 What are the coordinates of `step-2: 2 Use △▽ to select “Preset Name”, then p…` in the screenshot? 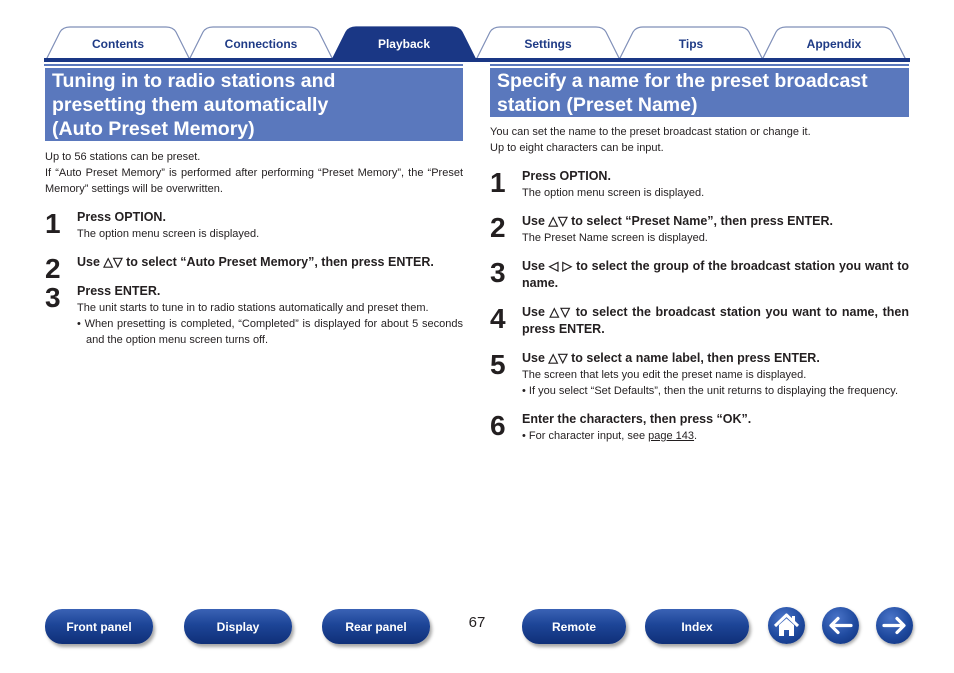 It's located at (699, 229).